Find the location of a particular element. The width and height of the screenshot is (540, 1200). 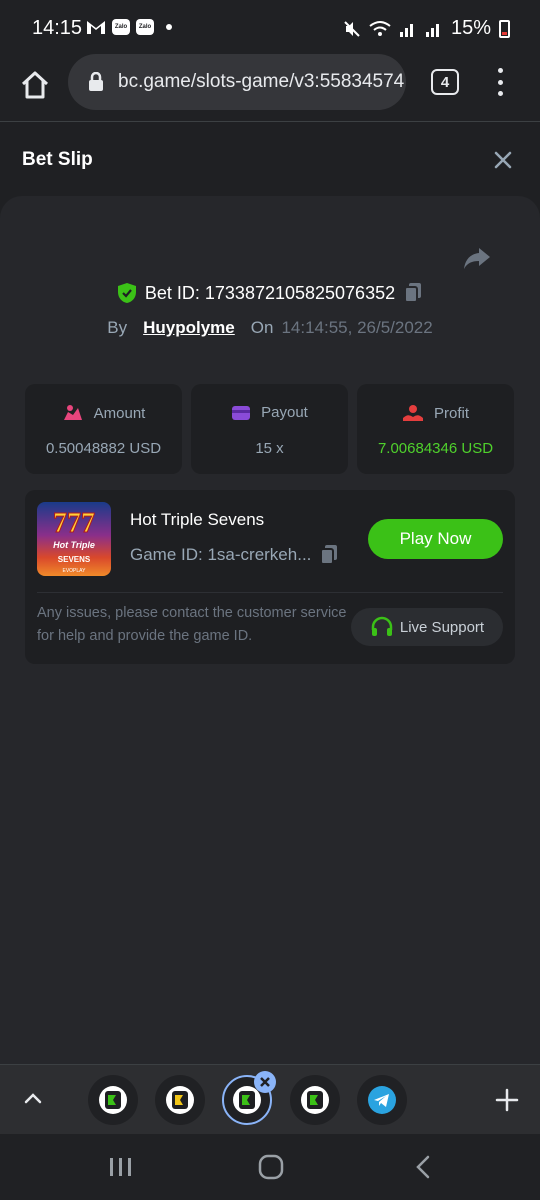

live-support-button: Live Support is located at coordinates (427, 627).